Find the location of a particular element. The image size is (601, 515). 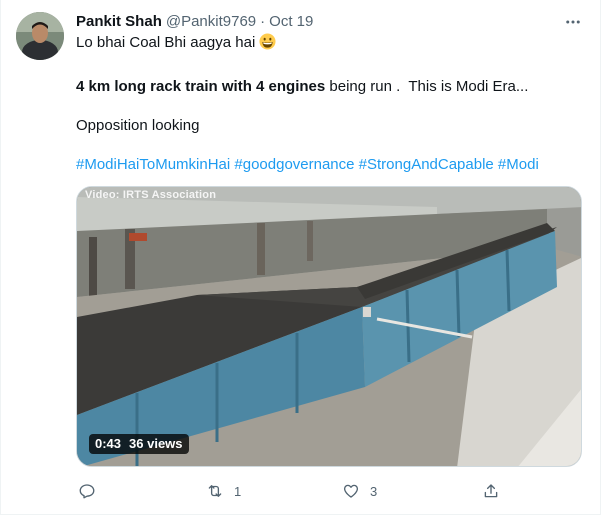

avatar is located at coordinates (40, 36).